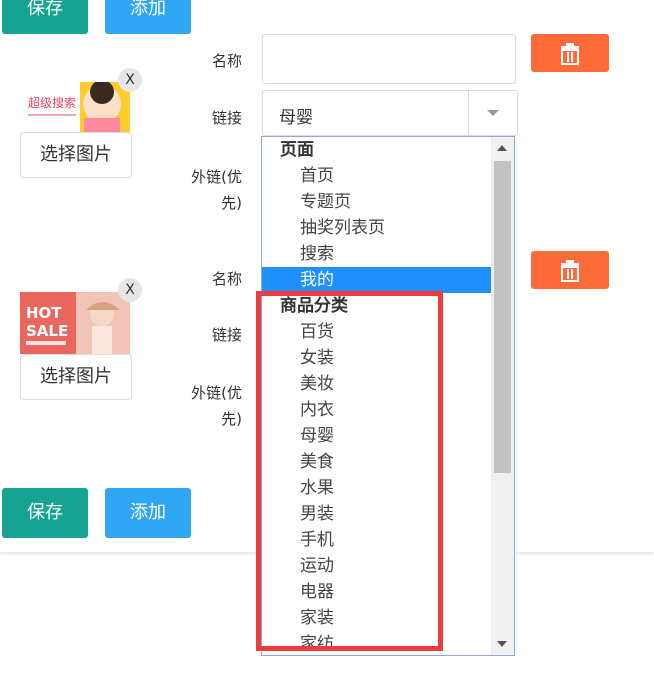  What do you see at coordinates (130, 80) in the screenshot?
I see `remove-banner-1-button: X` at bounding box center [130, 80].